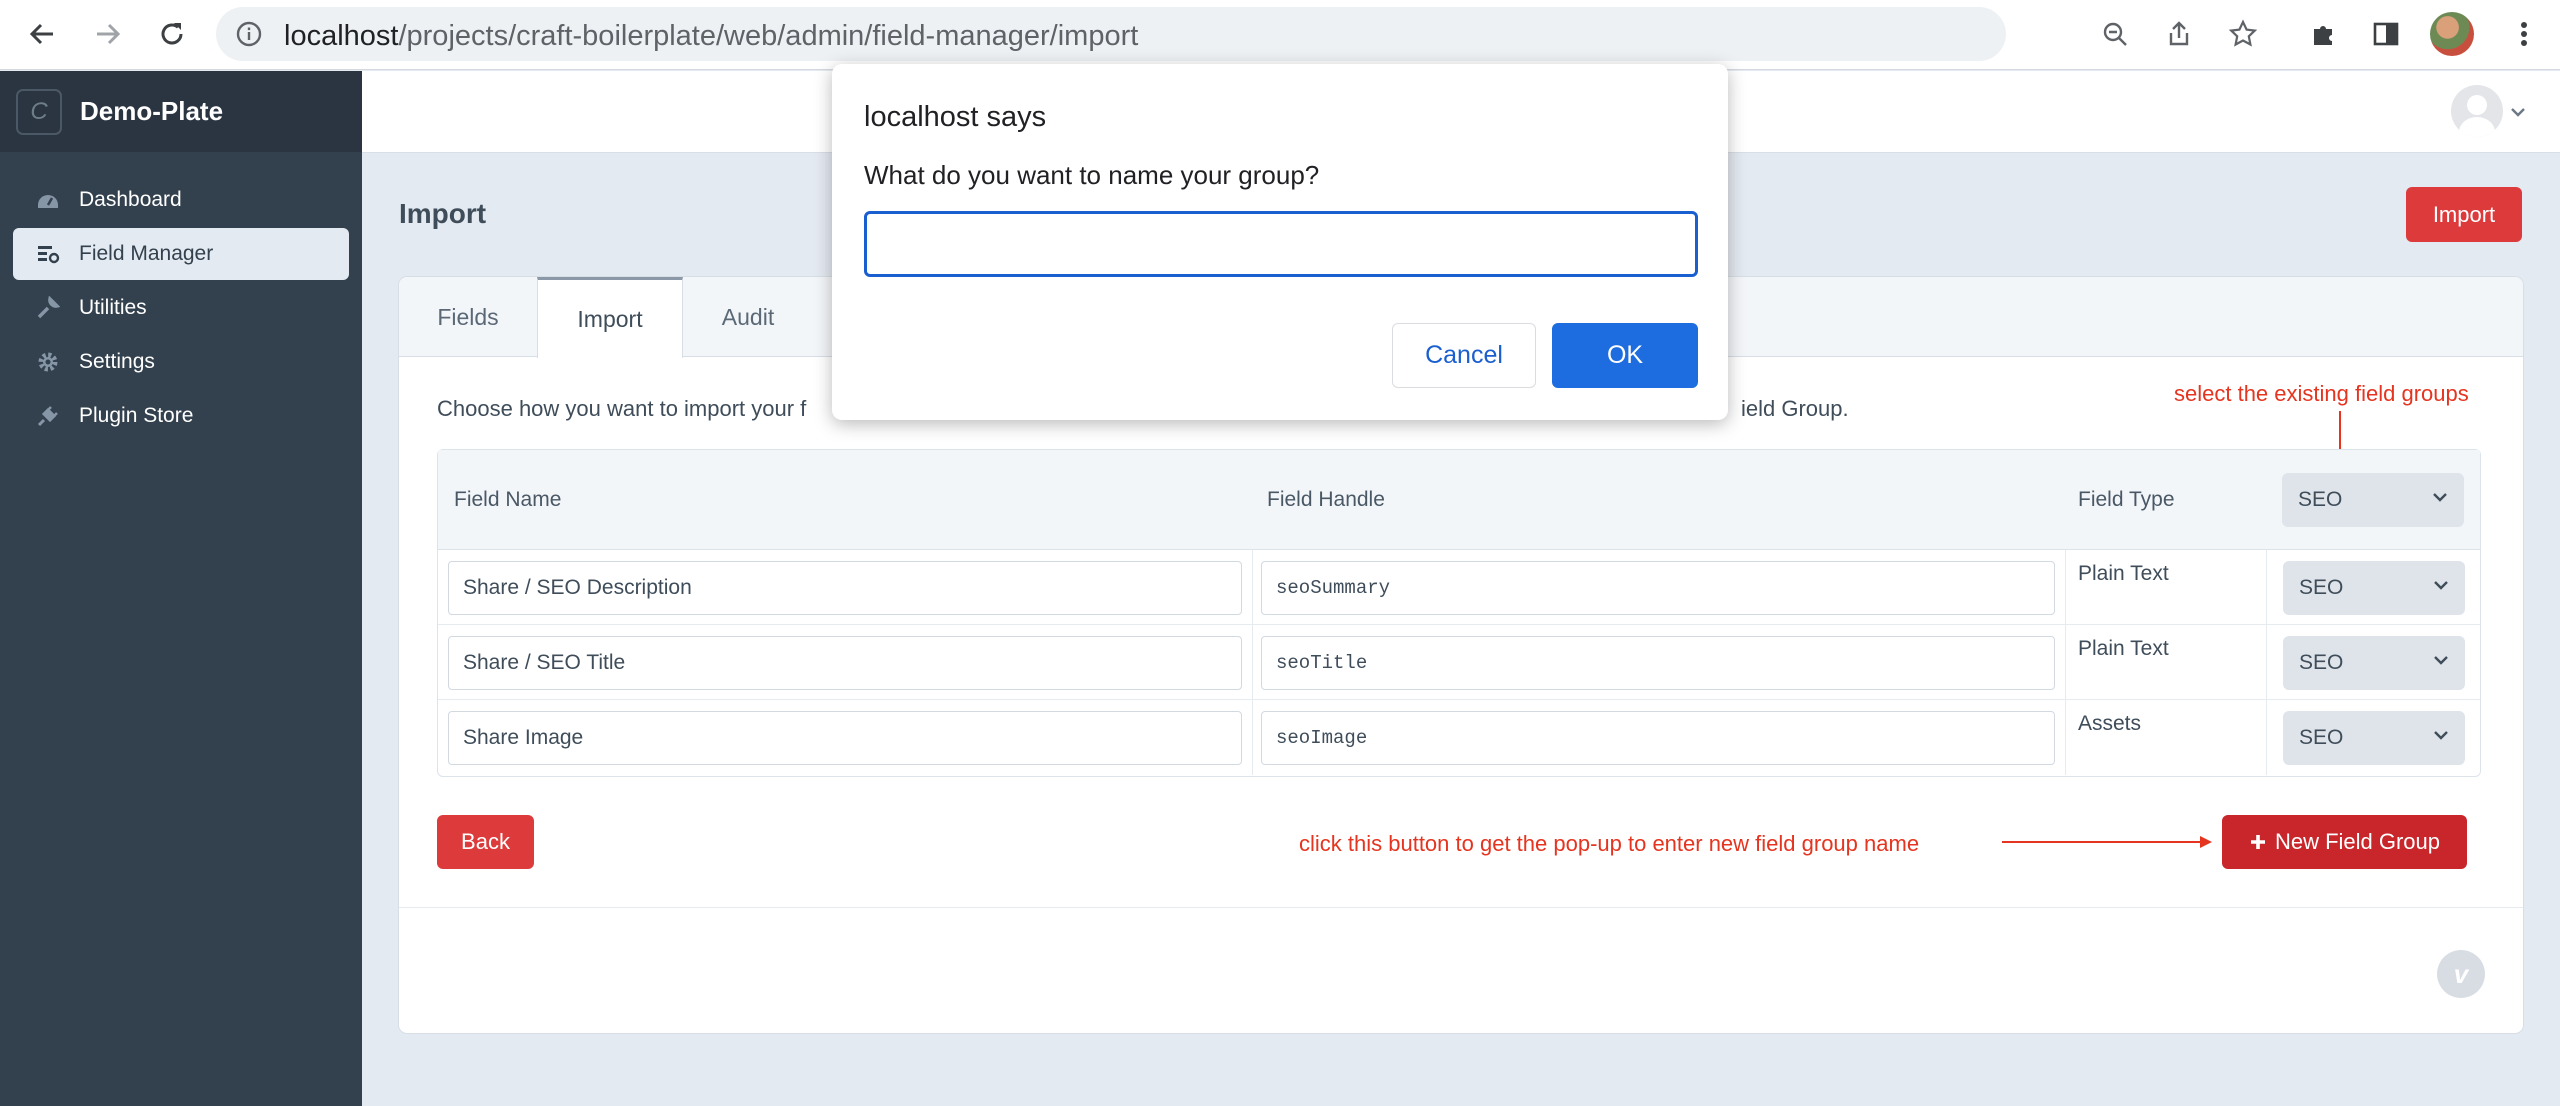 The image size is (2560, 1106). Describe the element at coordinates (622, 408) in the screenshot. I see `intro-text-start: Choose how you want to import your f` at that location.